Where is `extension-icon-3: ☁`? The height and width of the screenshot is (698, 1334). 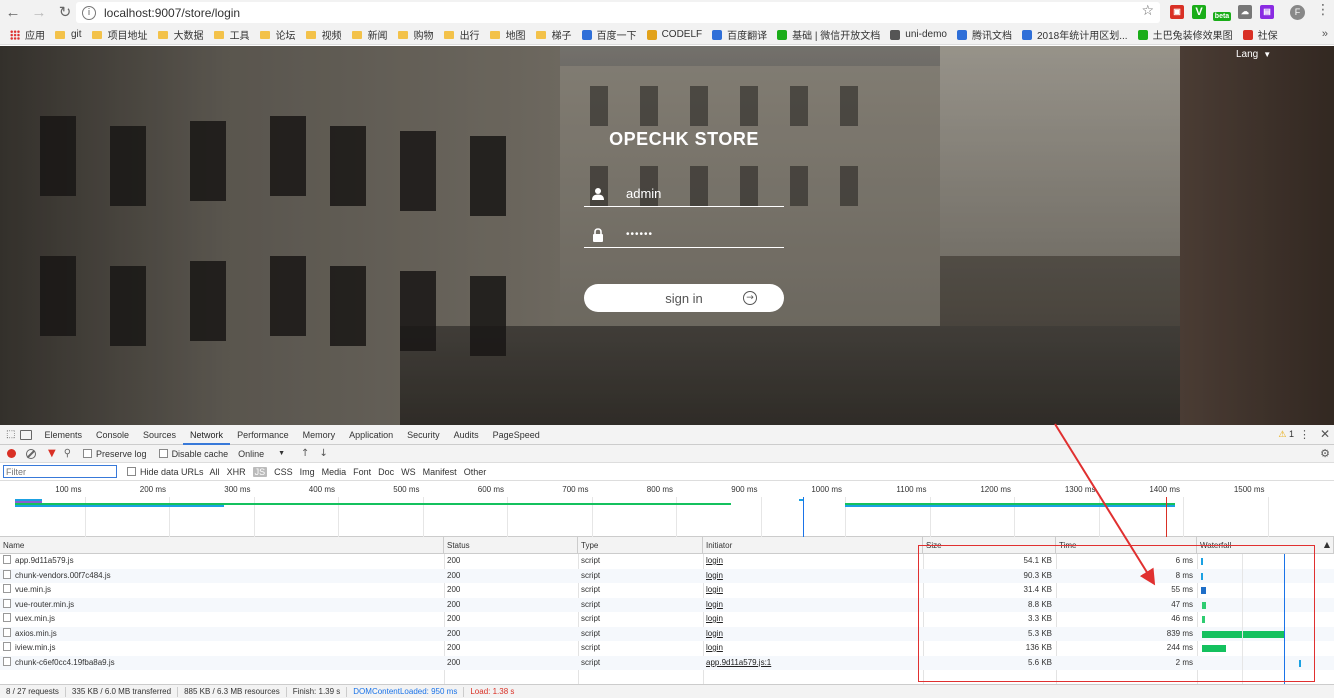
extension-icon-3: ☁ is located at coordinates (1245, 12).